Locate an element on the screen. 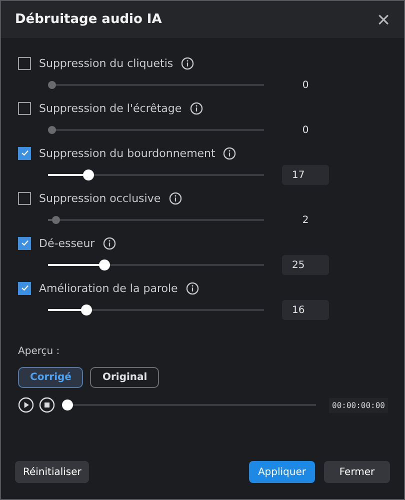 Image resolution: width=405 pixels, height=500 pixels. dialog-button: Appliquer is located at coordinates (282, 472).